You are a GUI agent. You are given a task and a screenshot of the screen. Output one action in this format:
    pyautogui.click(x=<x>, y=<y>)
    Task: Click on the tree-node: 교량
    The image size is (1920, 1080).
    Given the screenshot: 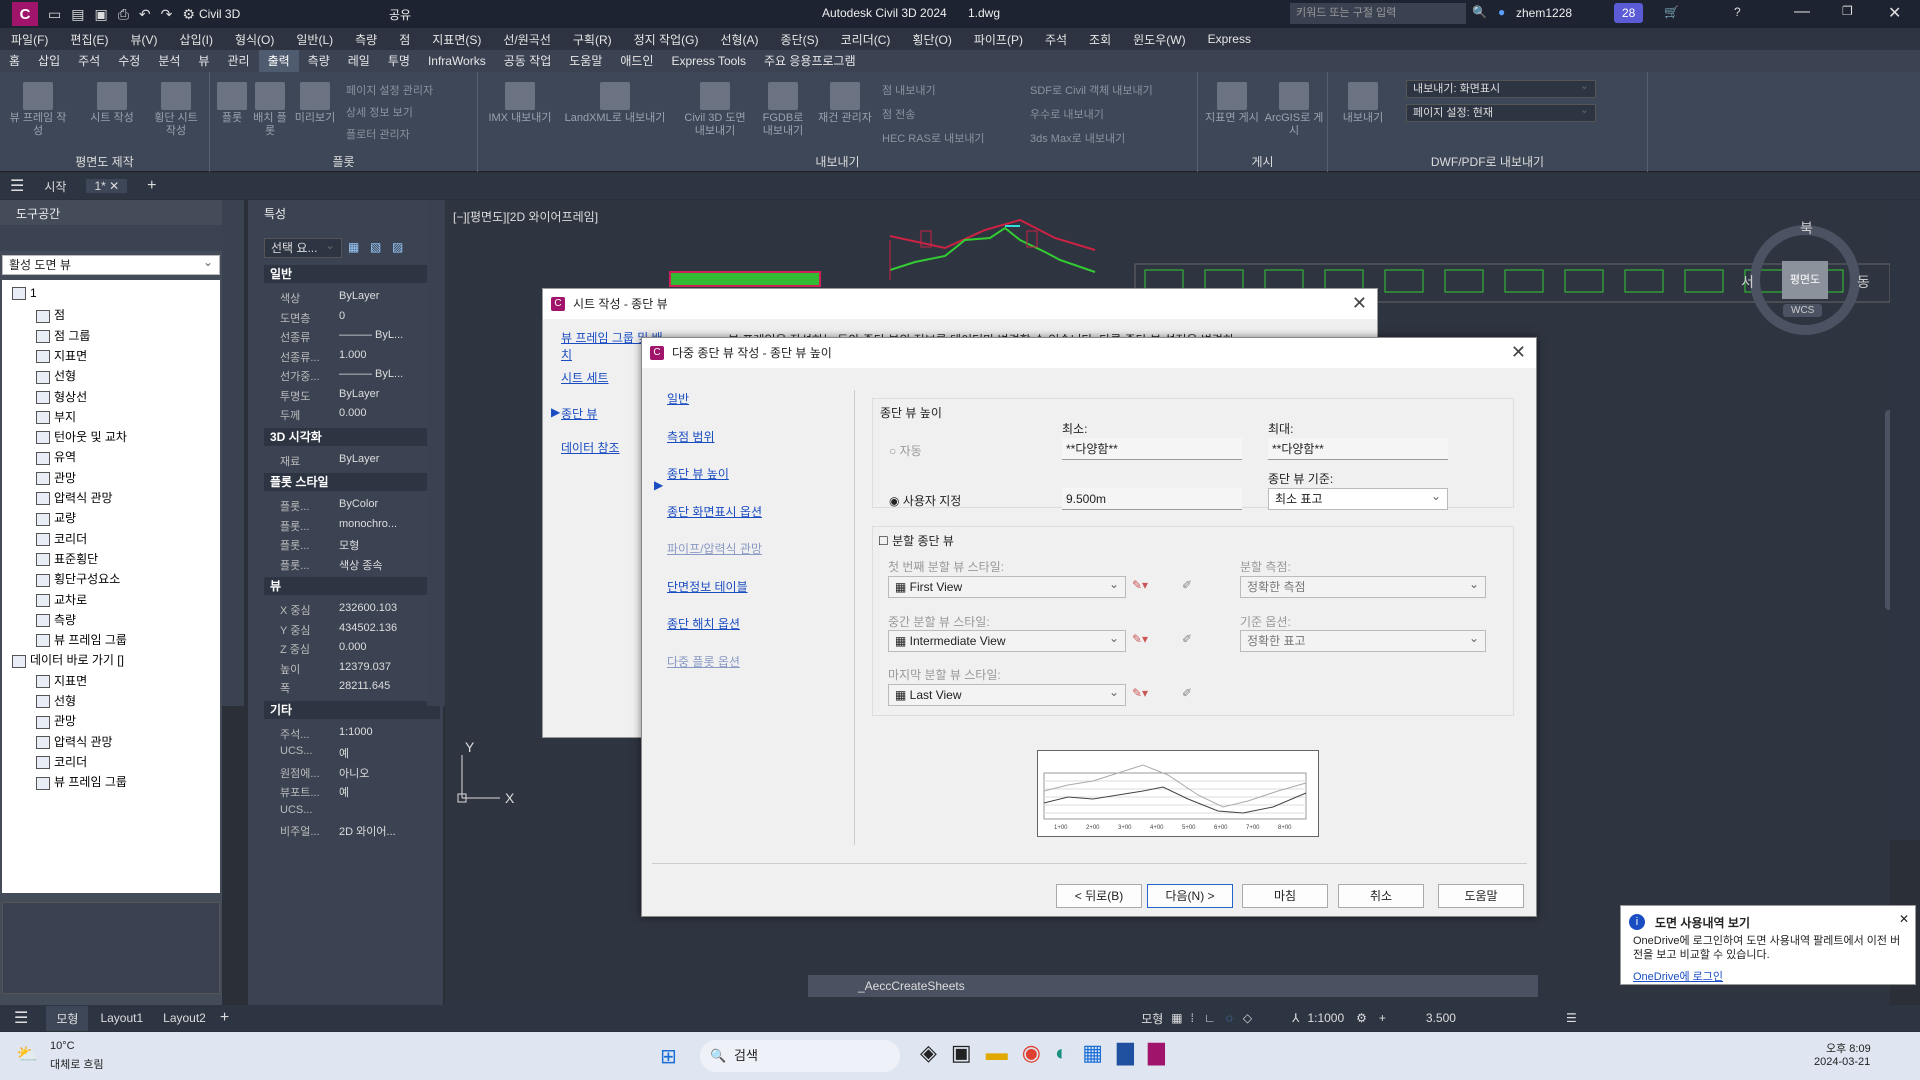 What is the action you would take?
    pyautogui.click(x=56, y=517)
    